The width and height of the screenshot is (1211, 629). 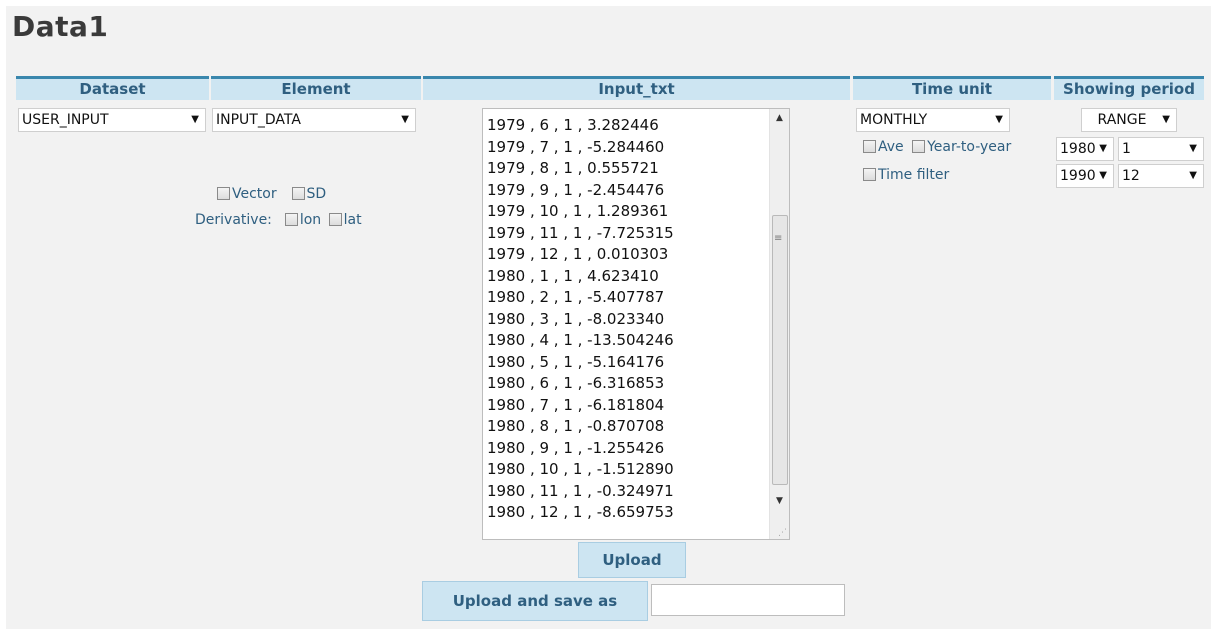 I want to click on lon-checkbox, so click(x=291, y=219).